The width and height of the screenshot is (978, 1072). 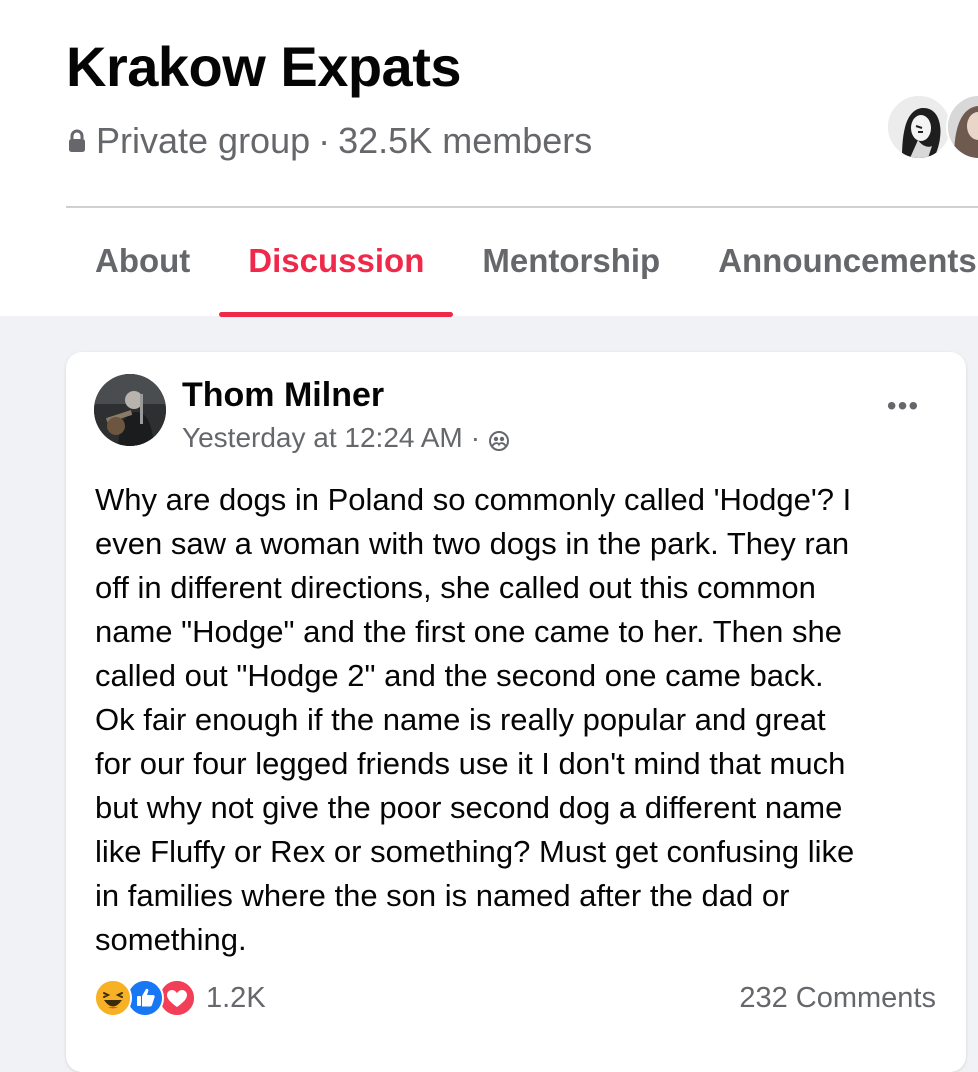 What do you see at coordinates (142, 271) in the screenshot?
I see `tab-about: About` at bounding box center [142, 271].